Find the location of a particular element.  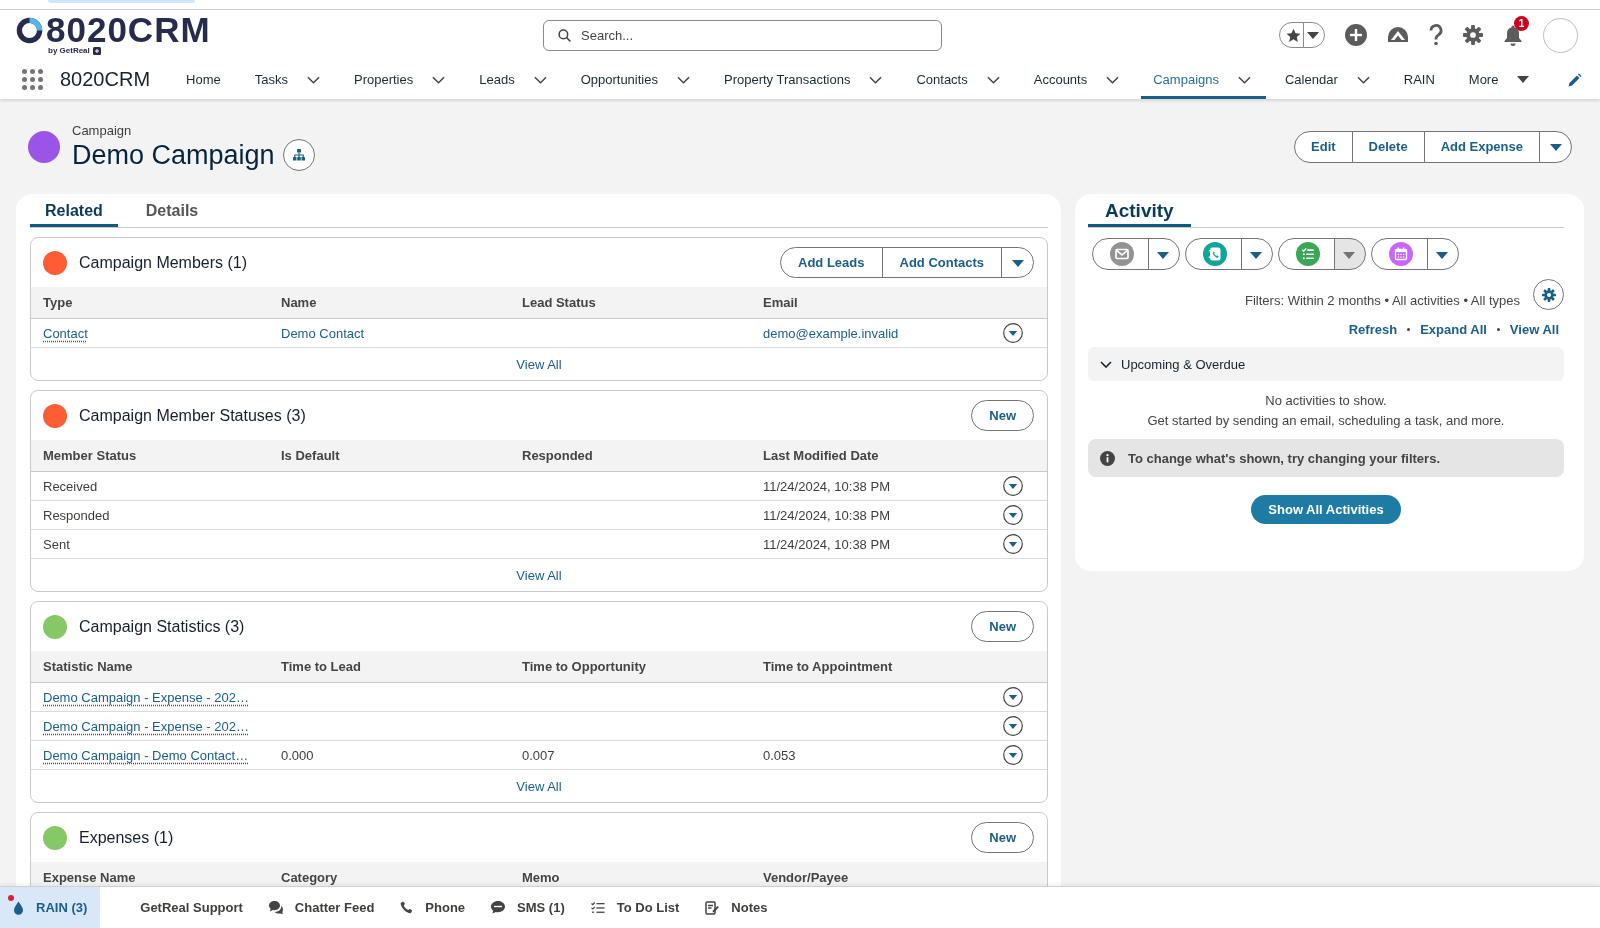

tab: Activity is located at coordinates (1139, 210).